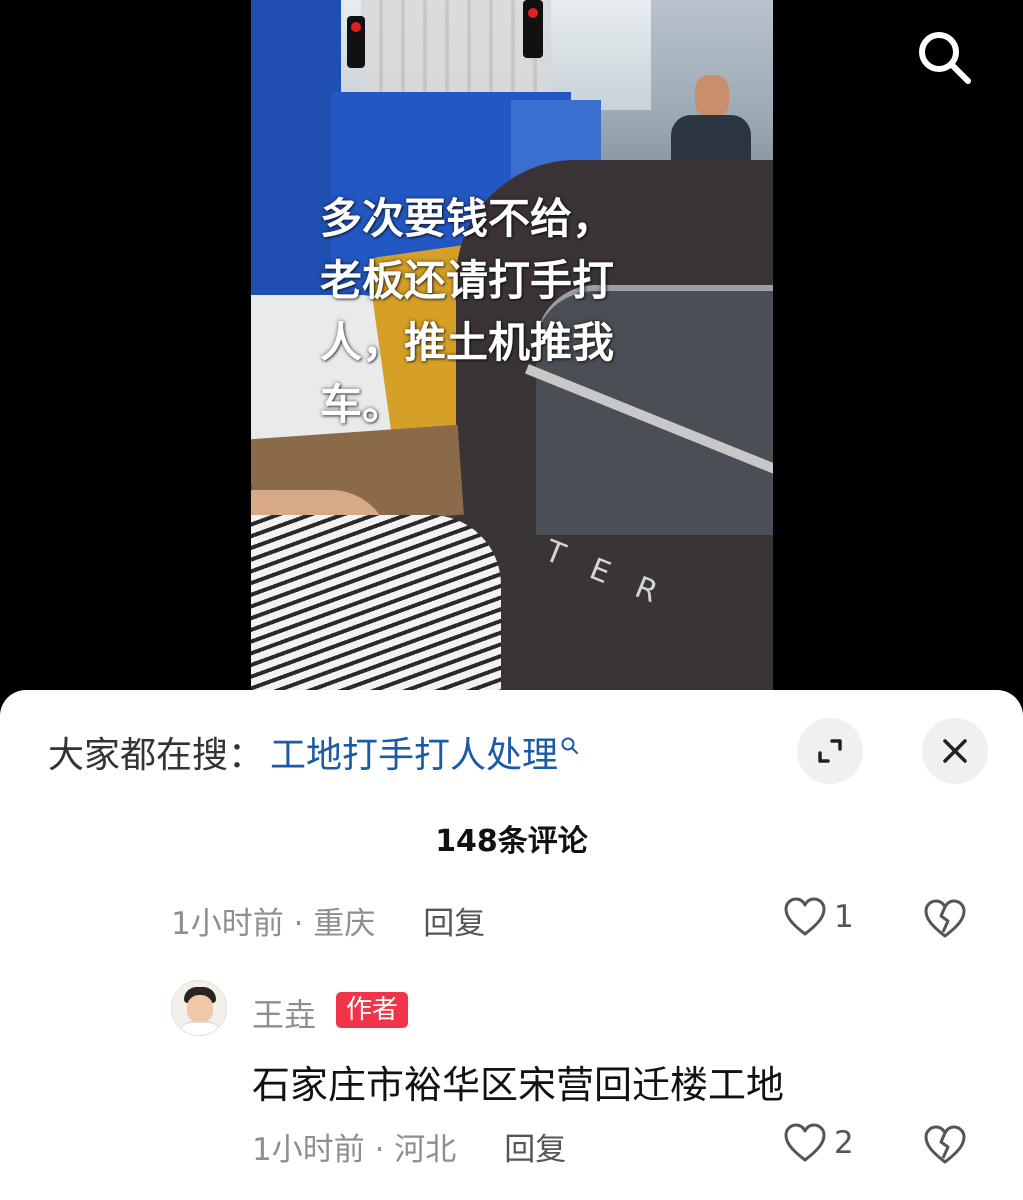 This screenshot has height=1200, width=1023. I want to click on expand-button, so click(830, 751).